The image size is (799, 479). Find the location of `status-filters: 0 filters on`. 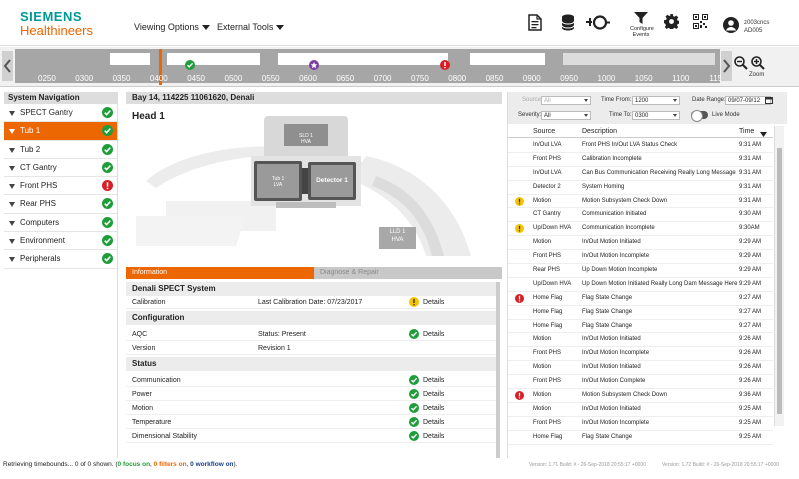

status-filters: 0 filters on is located at coordinates (170, 464).